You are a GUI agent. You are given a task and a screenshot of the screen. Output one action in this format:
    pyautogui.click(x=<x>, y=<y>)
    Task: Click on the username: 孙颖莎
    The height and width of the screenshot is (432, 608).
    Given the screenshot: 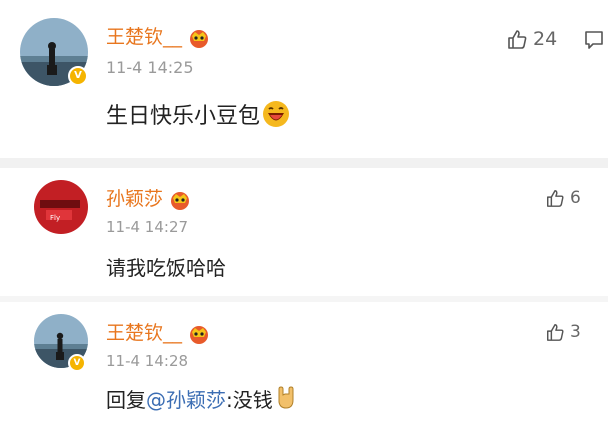 What is the action you would take?
    pyautogui.click(x=148, y=197)
    